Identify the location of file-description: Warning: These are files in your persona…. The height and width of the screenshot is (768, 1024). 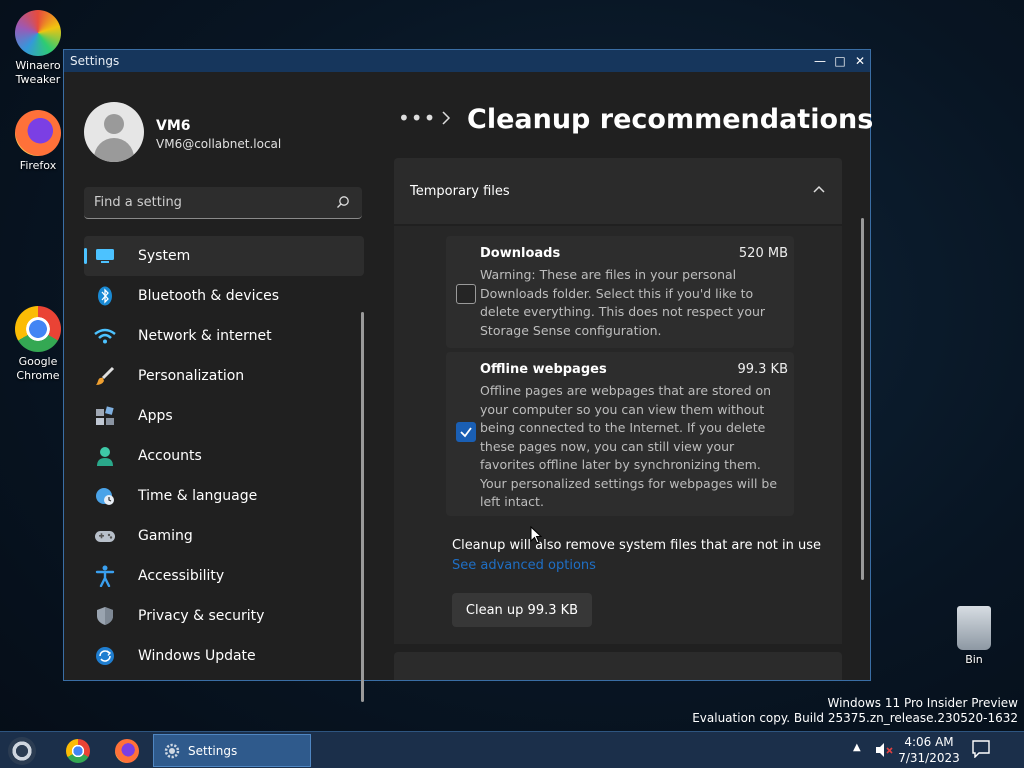
(623, 302).